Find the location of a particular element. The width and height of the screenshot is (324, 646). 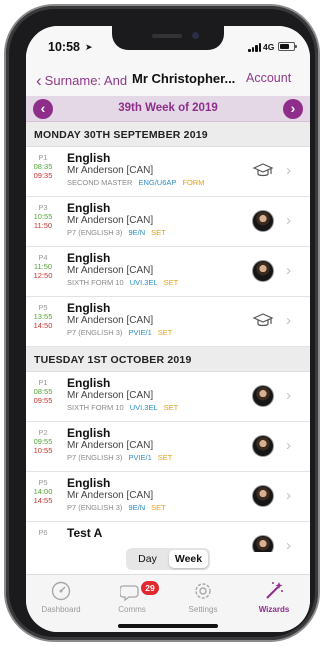

end-time: 09:35 is located at coordinates (43, 175).